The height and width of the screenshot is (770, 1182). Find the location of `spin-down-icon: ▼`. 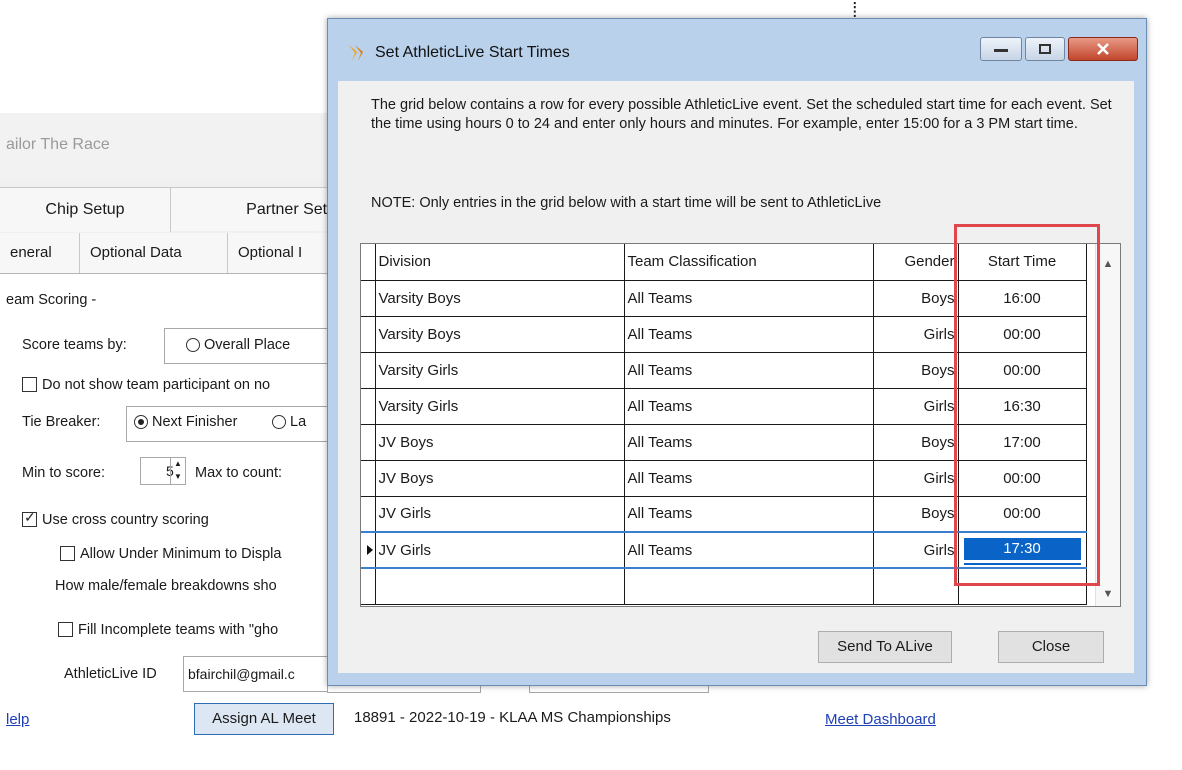

spin-down-icon: ▼ is located at coordinates (178, 477).